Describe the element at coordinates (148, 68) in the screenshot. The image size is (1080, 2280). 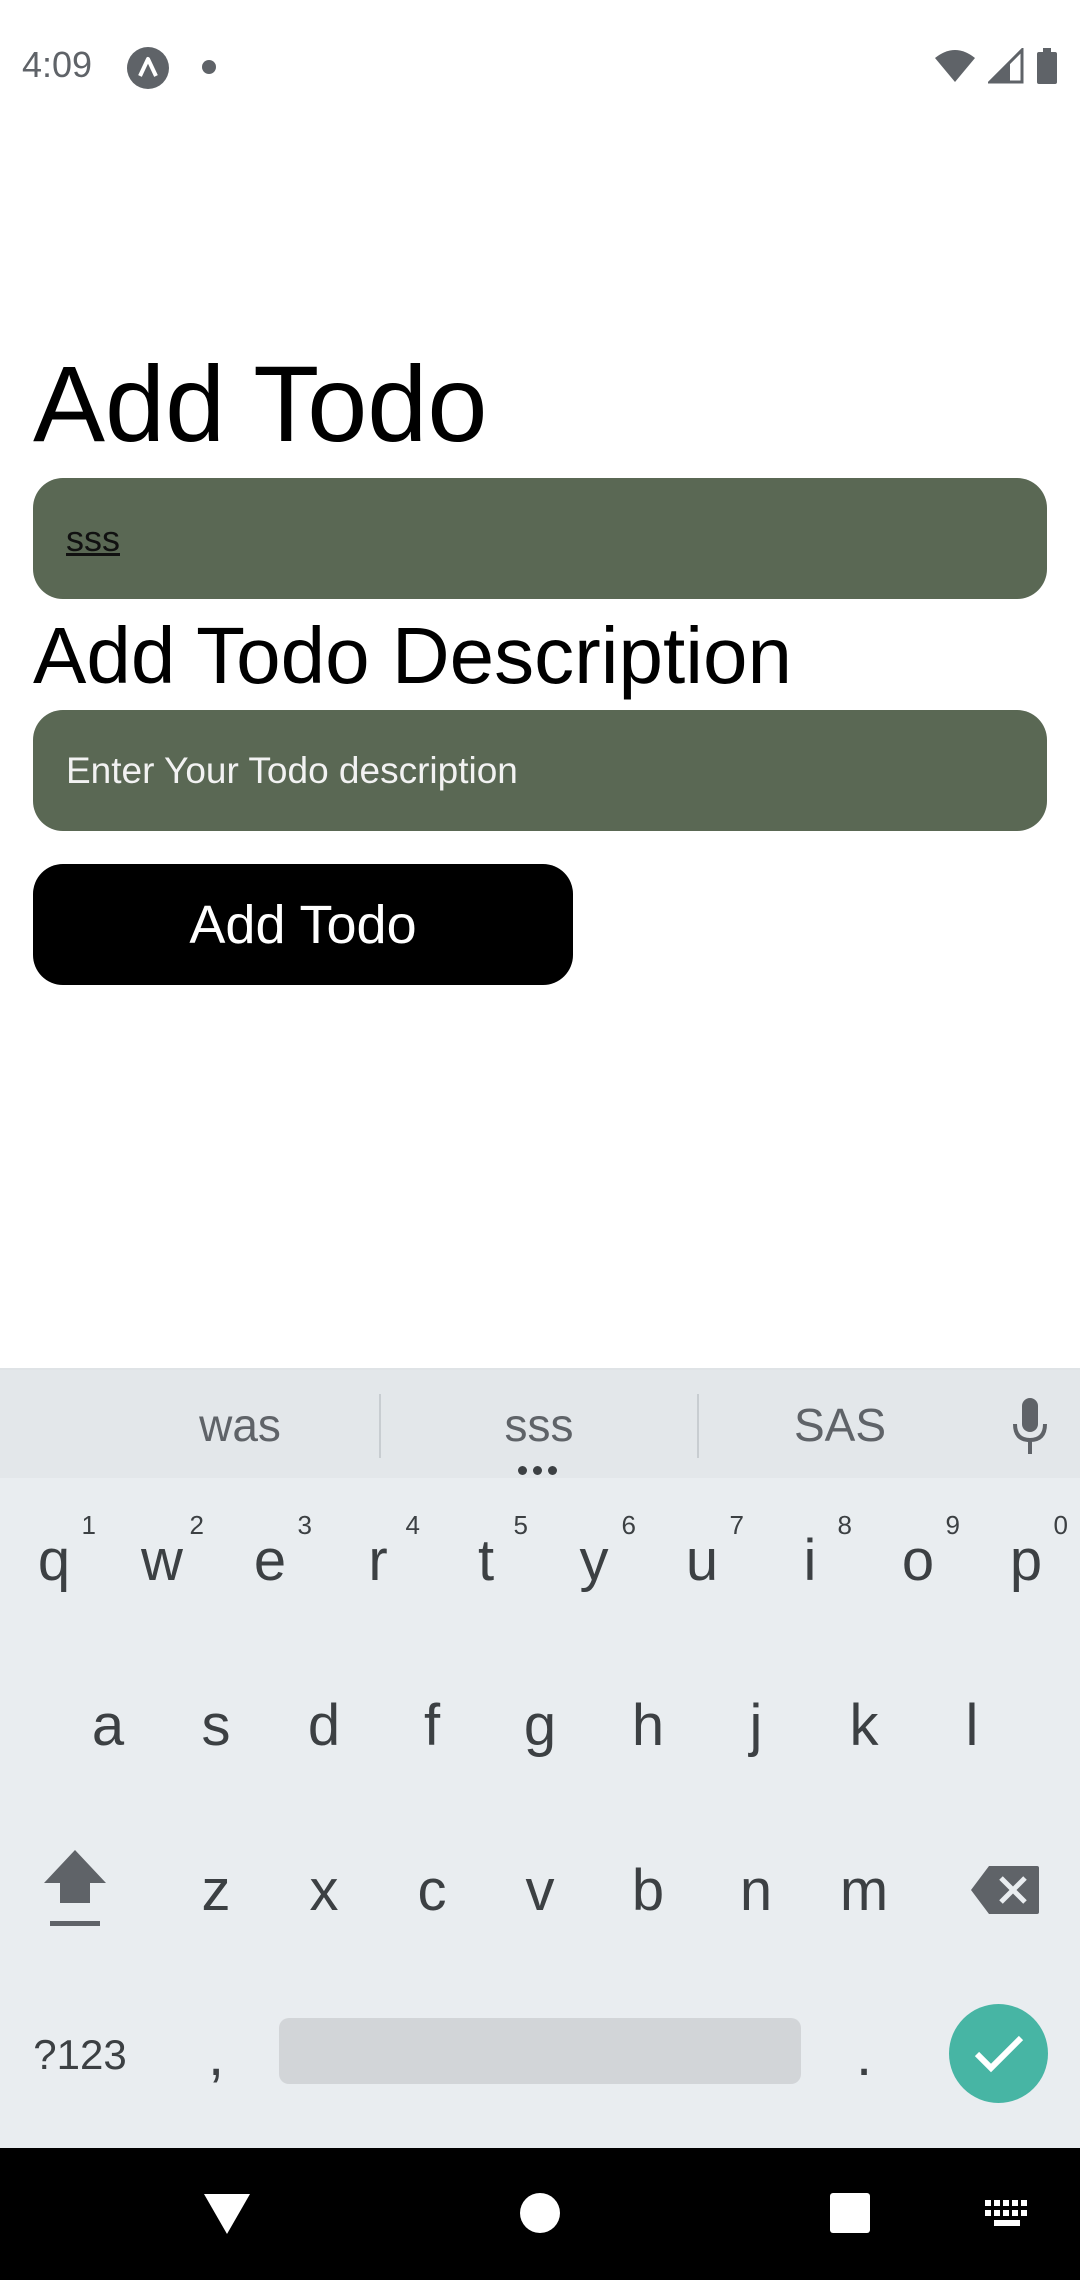
I see `app-notification-icon` at that location.